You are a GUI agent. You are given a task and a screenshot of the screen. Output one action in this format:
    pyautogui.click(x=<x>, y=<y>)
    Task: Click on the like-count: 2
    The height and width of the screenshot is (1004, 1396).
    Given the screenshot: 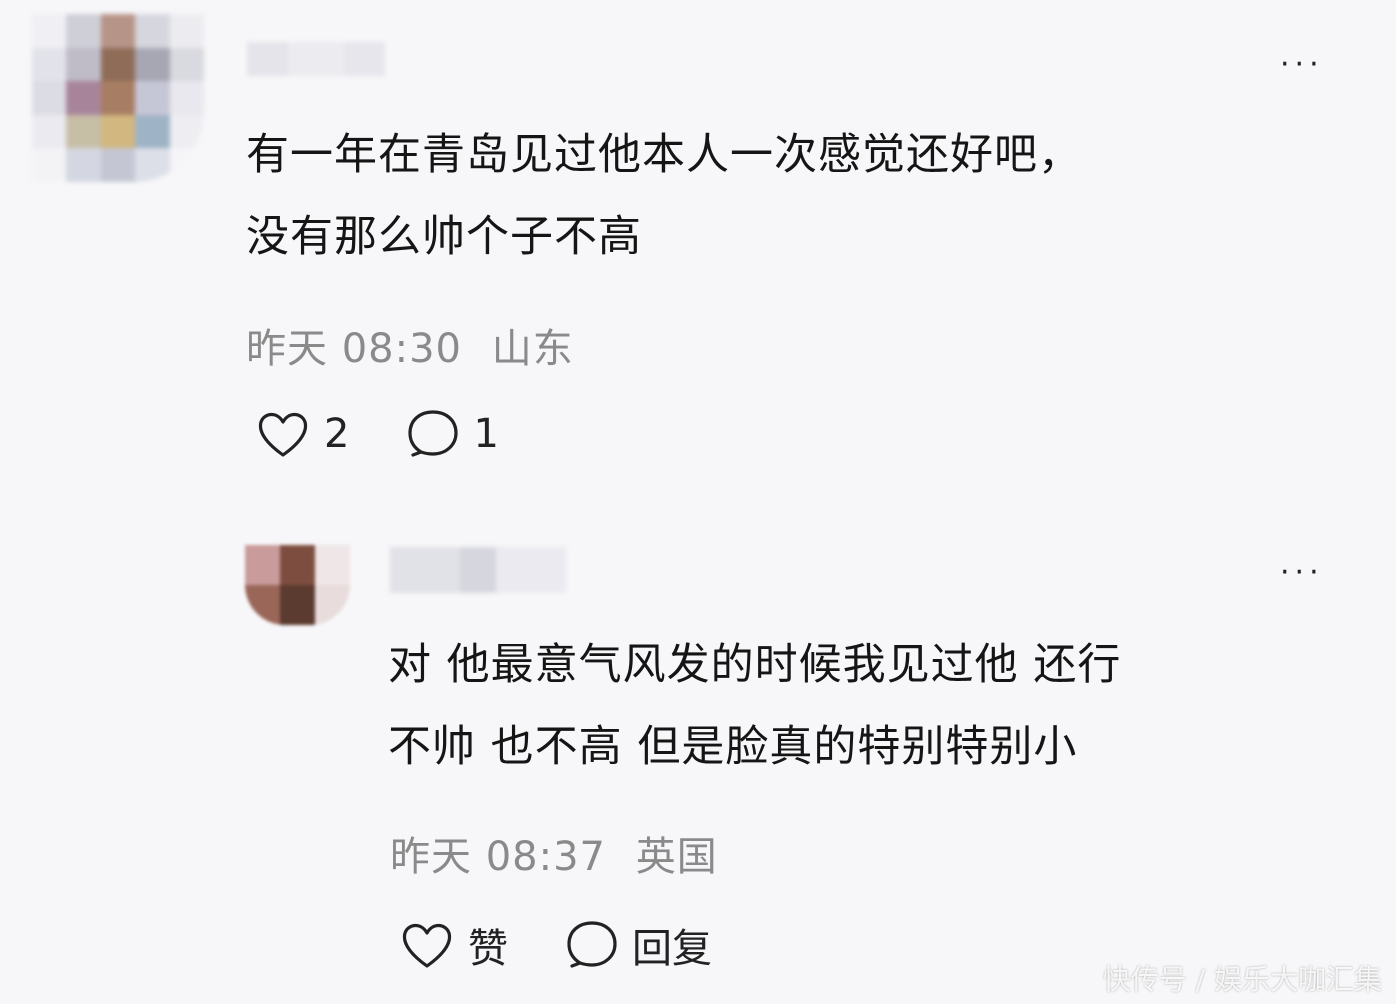 What is the action you would take?
    pyautogui.click(x=337, y=434)
    